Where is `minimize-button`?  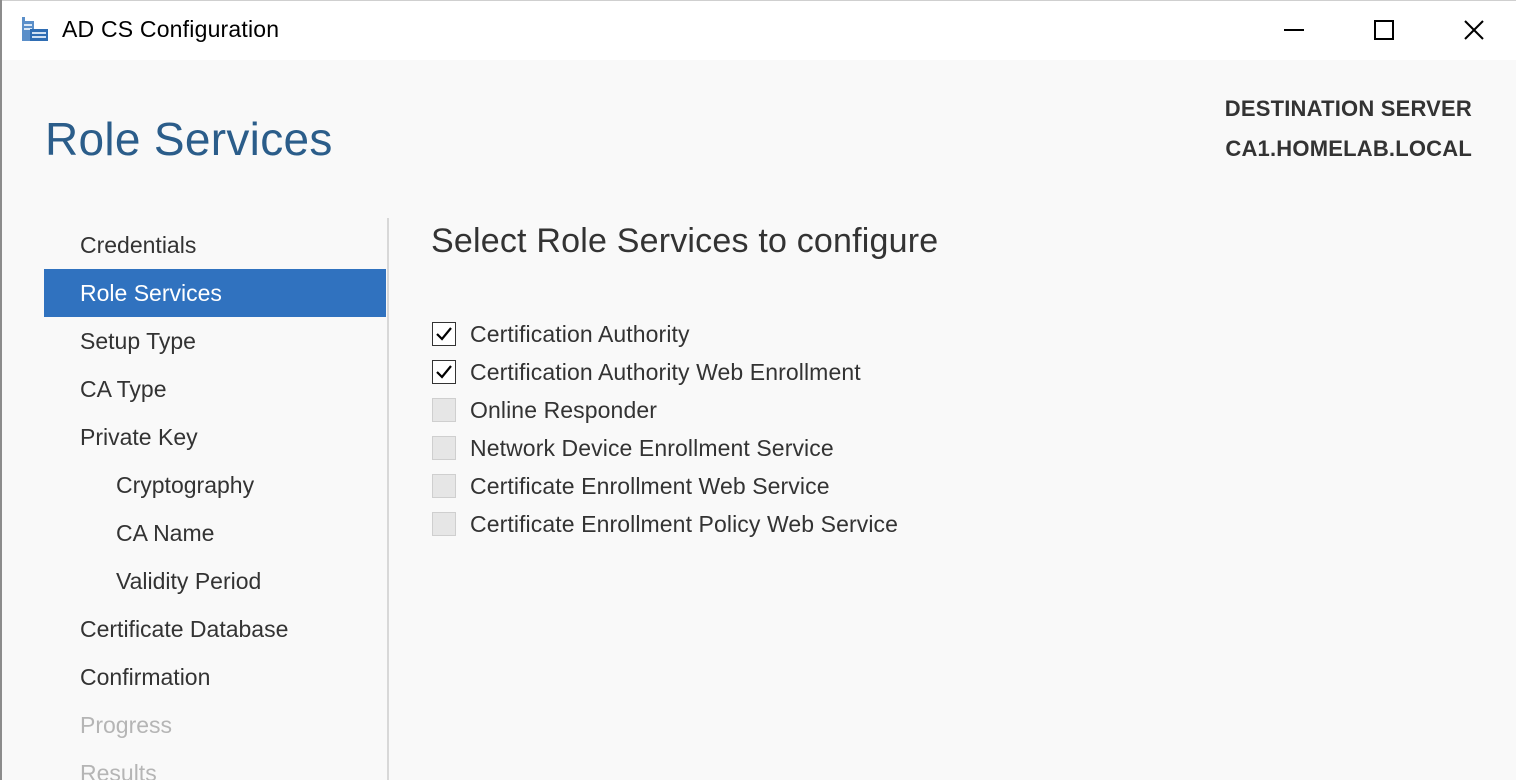 minimize-button is located at coordinates (1294, 30).